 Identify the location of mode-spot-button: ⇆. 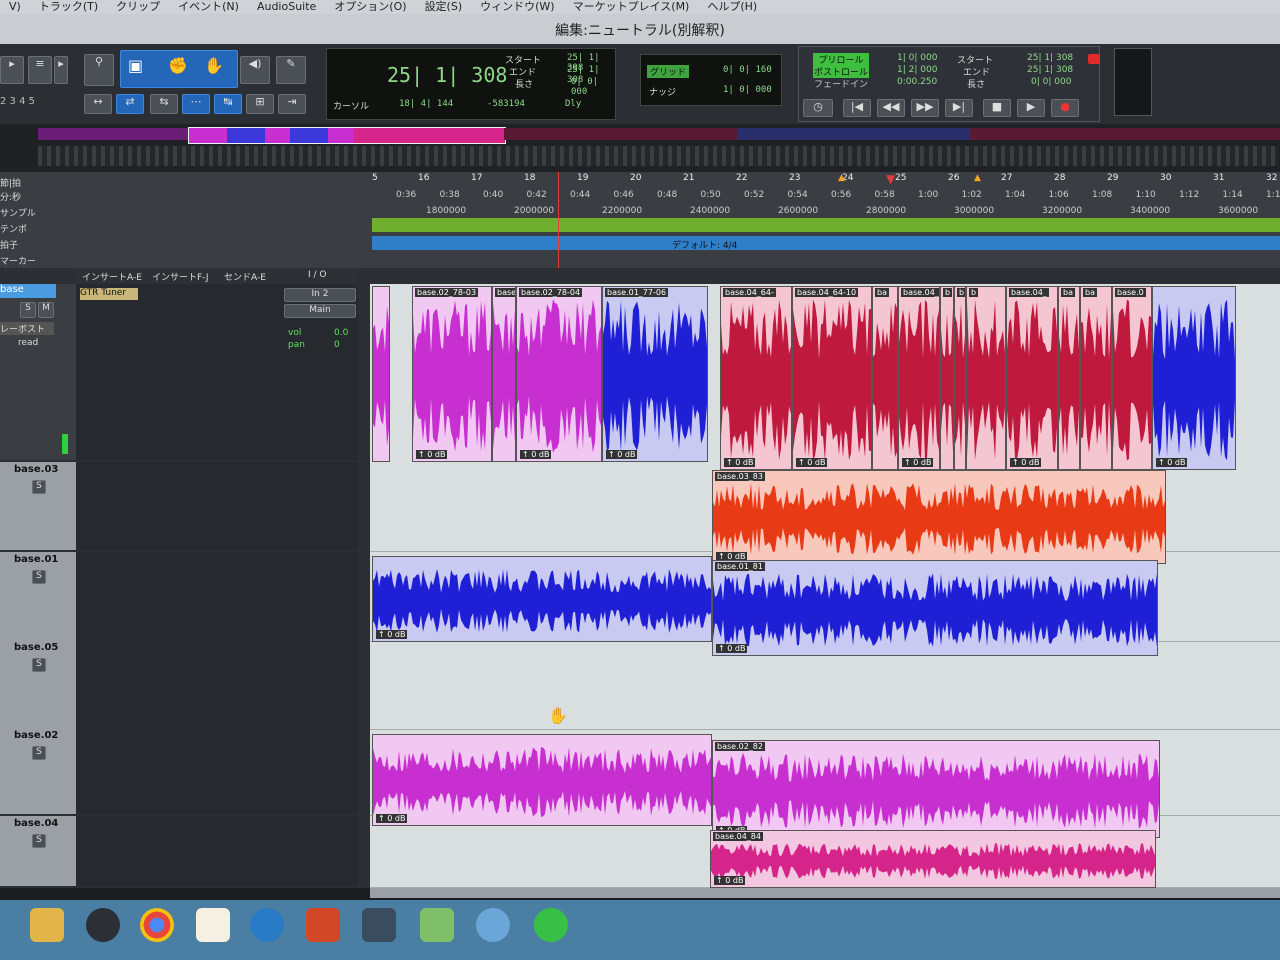
(164, 104).